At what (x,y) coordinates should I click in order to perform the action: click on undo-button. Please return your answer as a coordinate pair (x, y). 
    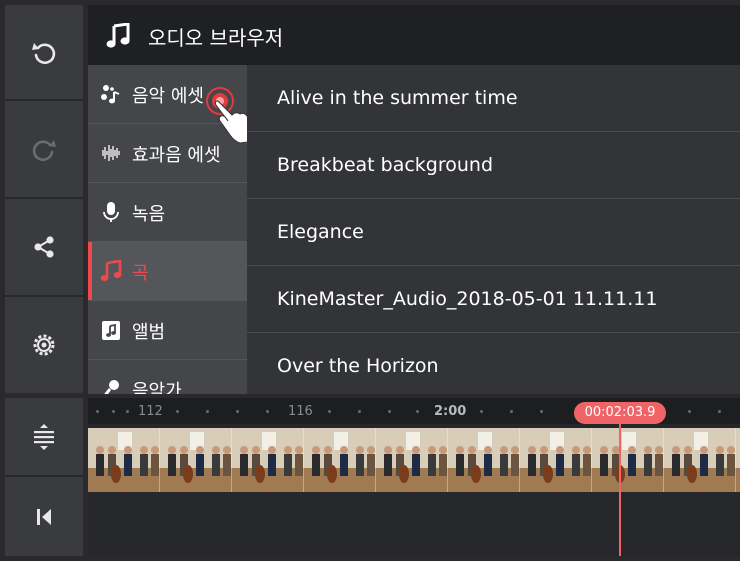
    Looking at the image, I should click on (44, 52).